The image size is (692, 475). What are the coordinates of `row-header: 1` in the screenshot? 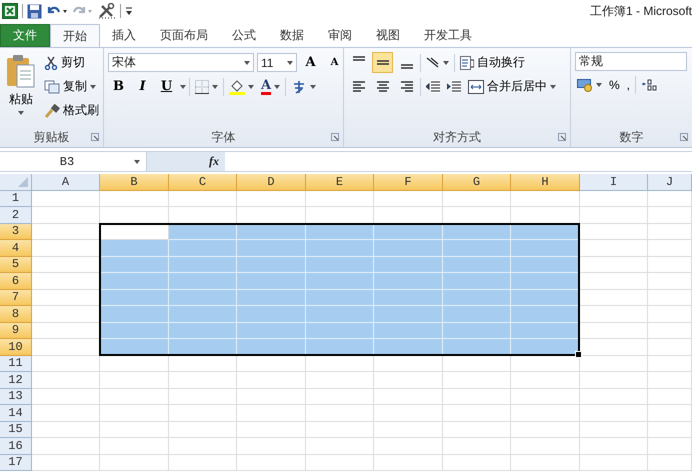 It's located at (16, 198).